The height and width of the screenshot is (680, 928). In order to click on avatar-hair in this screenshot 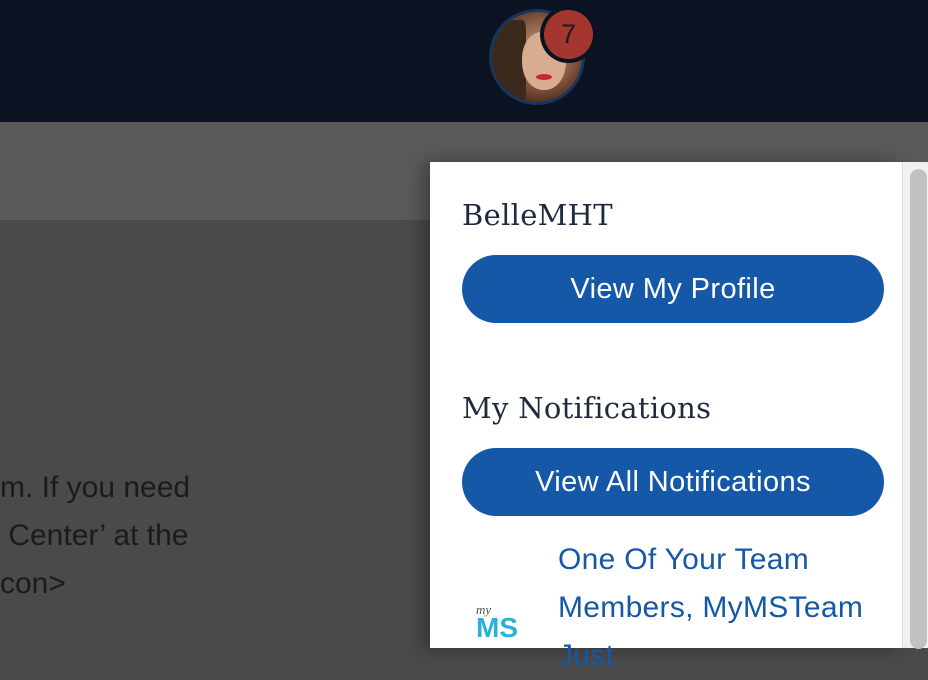, I will do `click(509, 61)`.